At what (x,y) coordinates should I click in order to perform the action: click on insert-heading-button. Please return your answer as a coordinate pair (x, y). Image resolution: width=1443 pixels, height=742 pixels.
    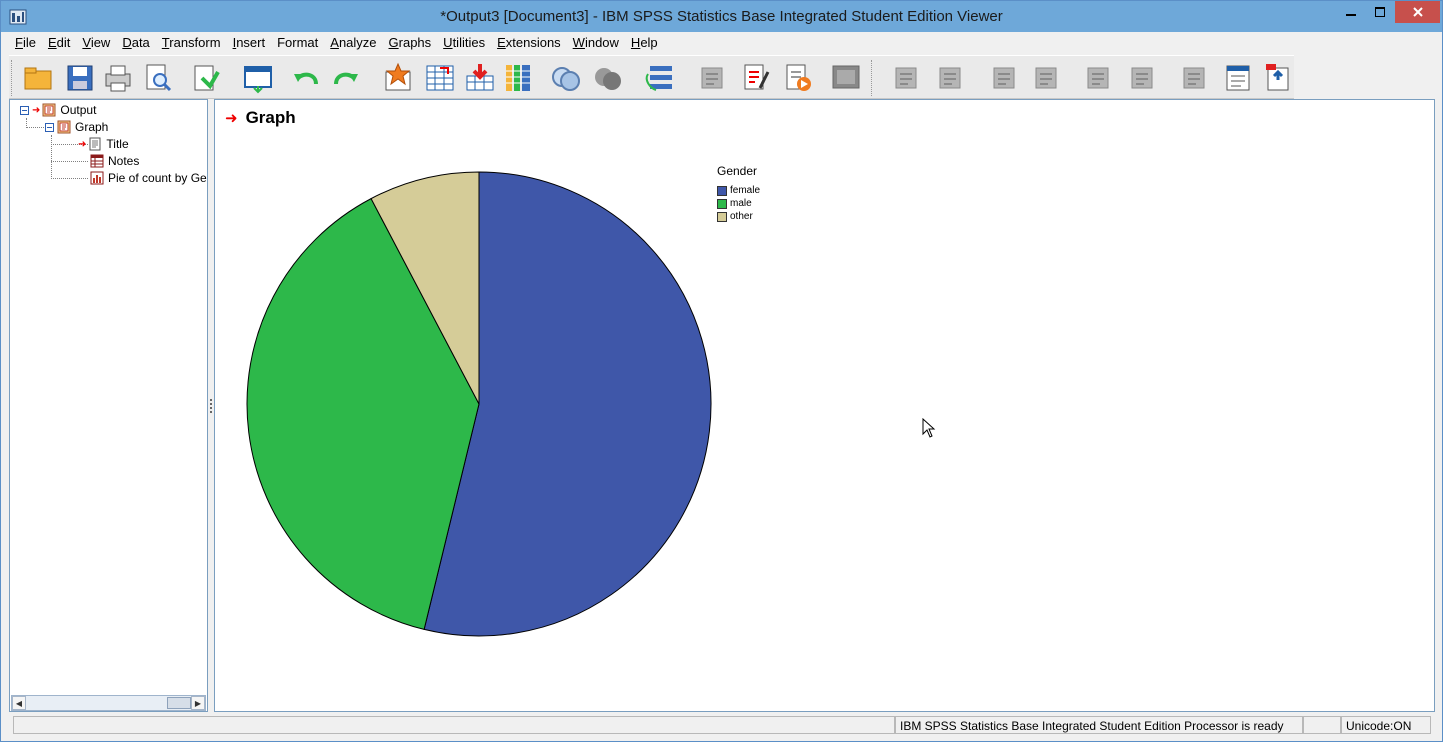
    Looking at the image, I should click on (1238, 78).